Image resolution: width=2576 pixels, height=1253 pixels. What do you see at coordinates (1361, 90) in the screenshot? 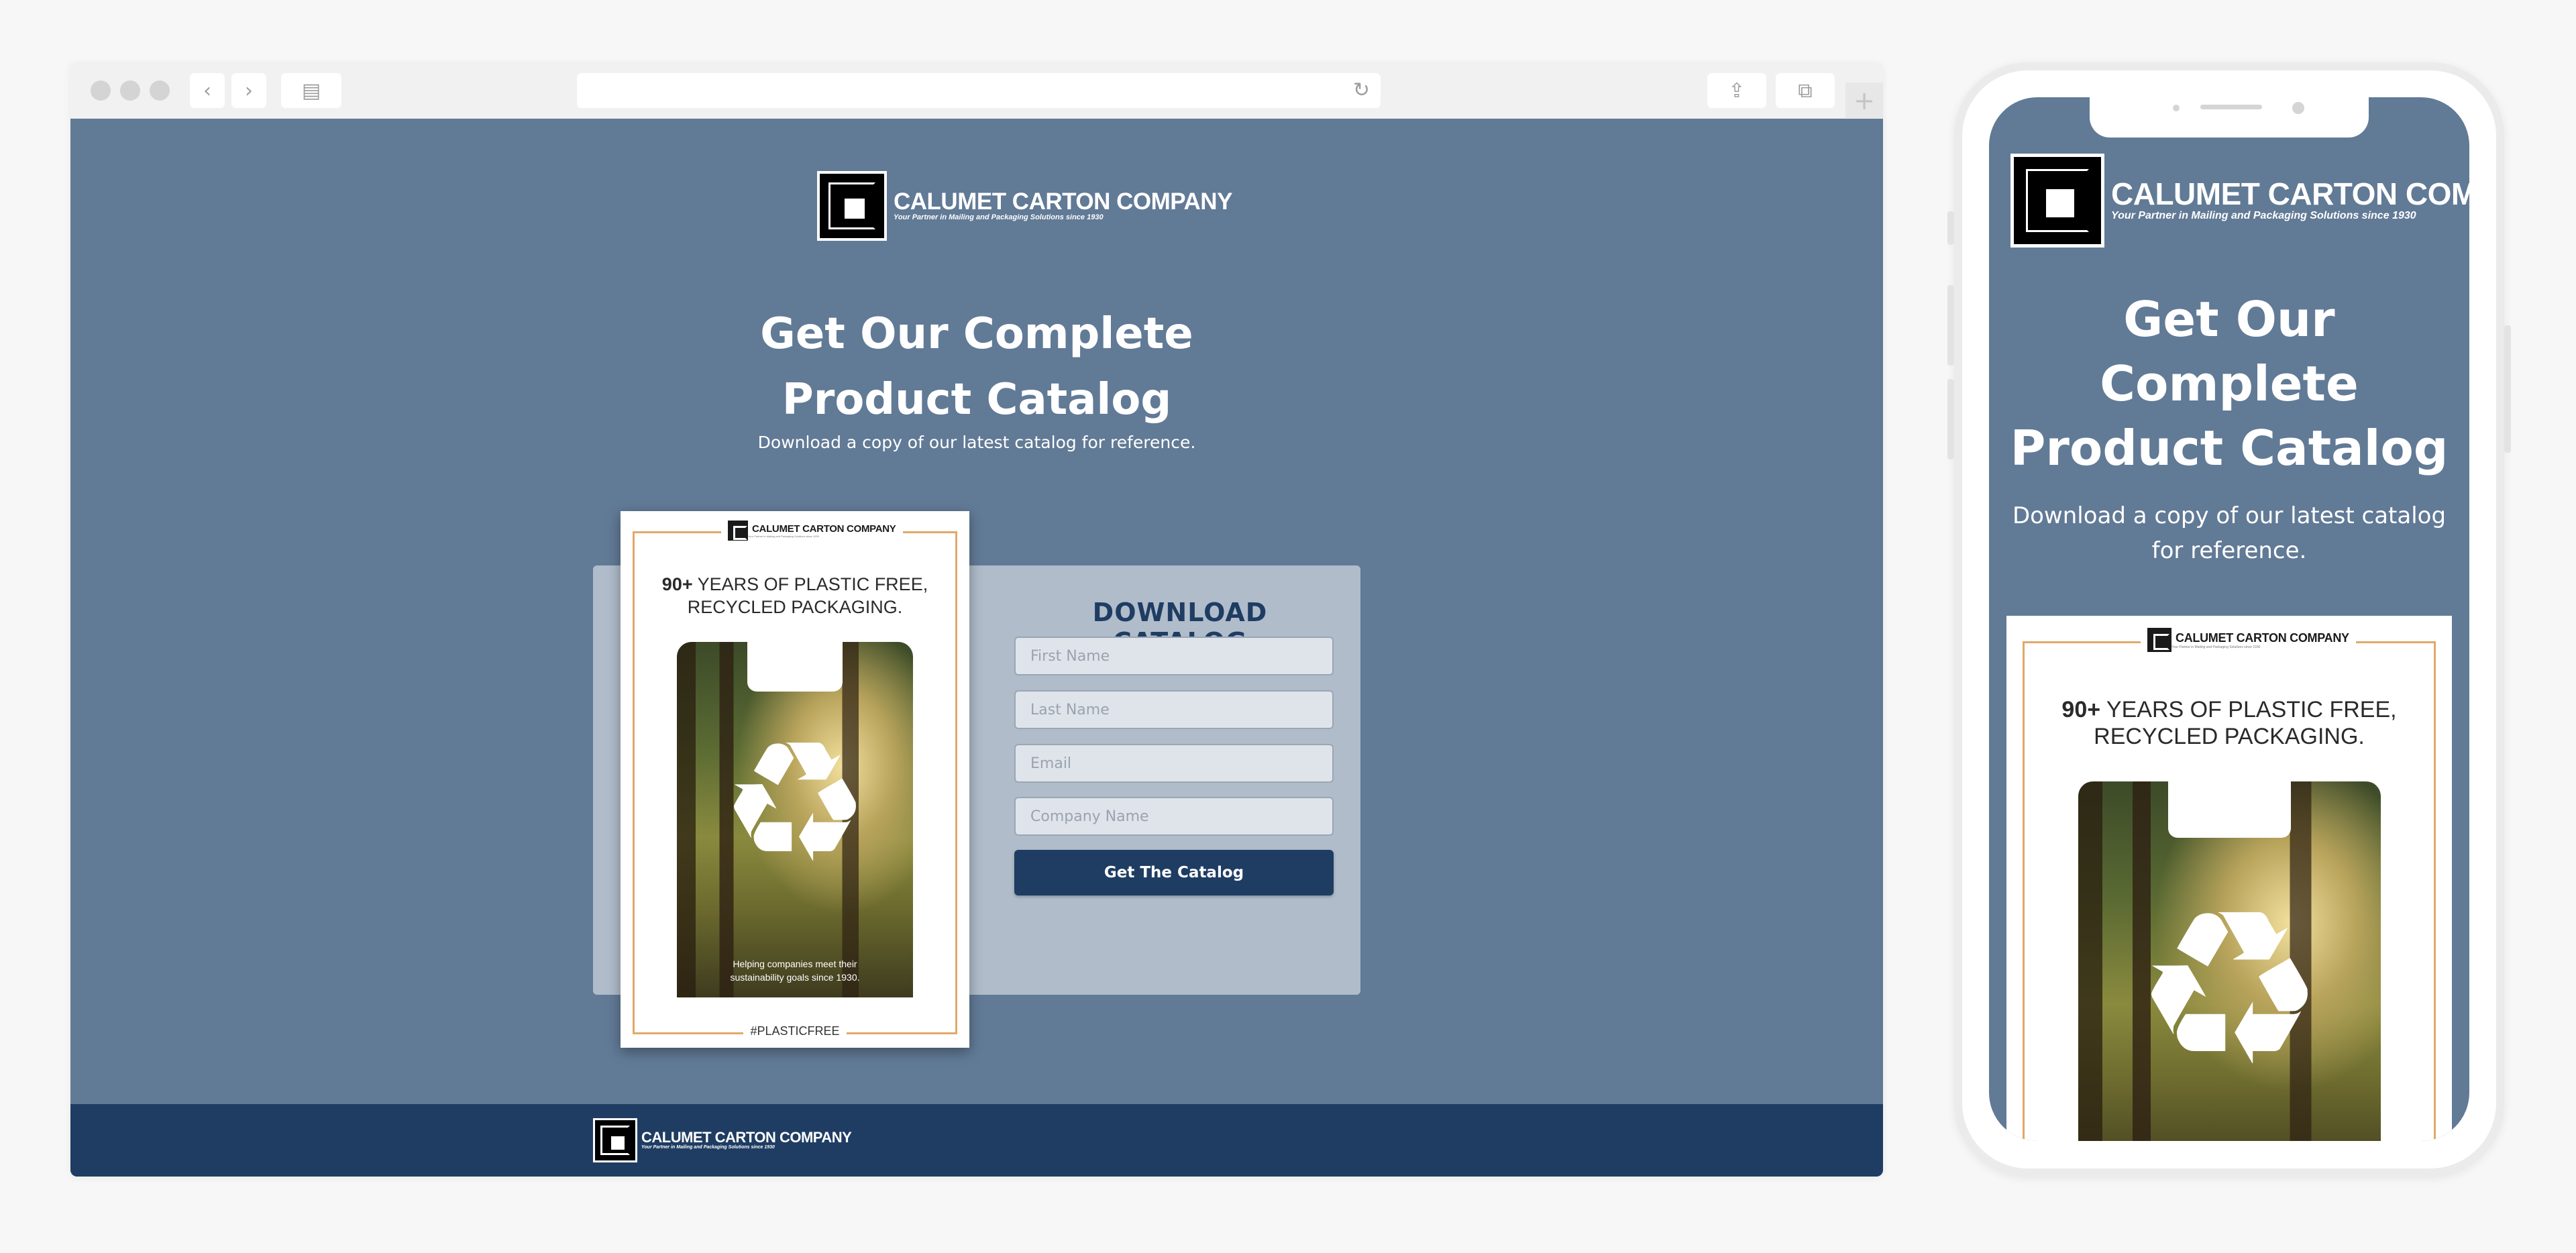
I see `reload-icon: ↻` at bounding box center [1361, 90].